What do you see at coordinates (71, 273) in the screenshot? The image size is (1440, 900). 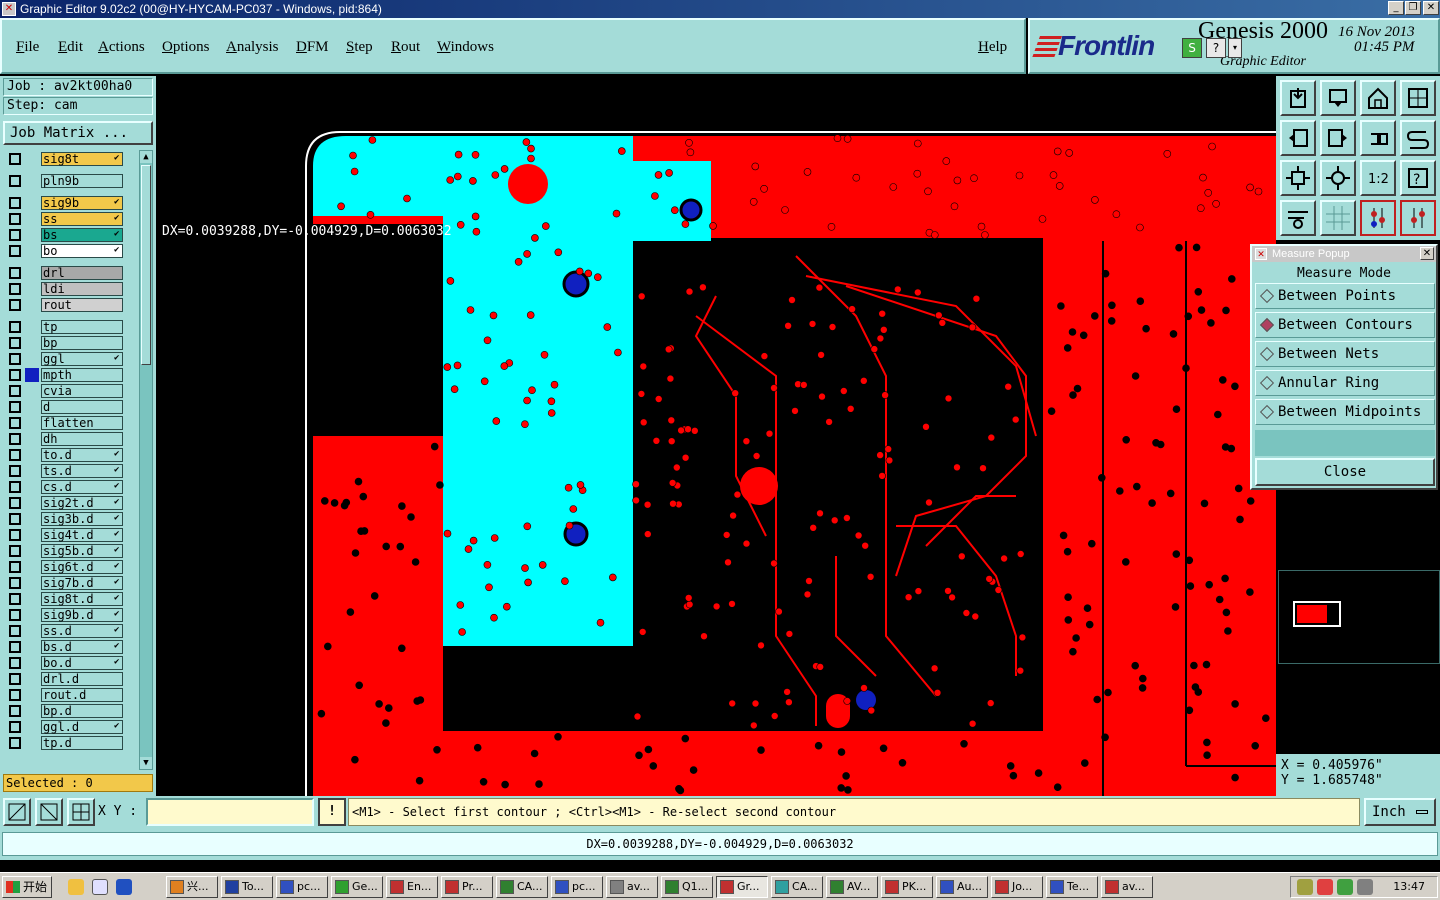 I see `layer-row: drl` at bounding box center [71, 273].